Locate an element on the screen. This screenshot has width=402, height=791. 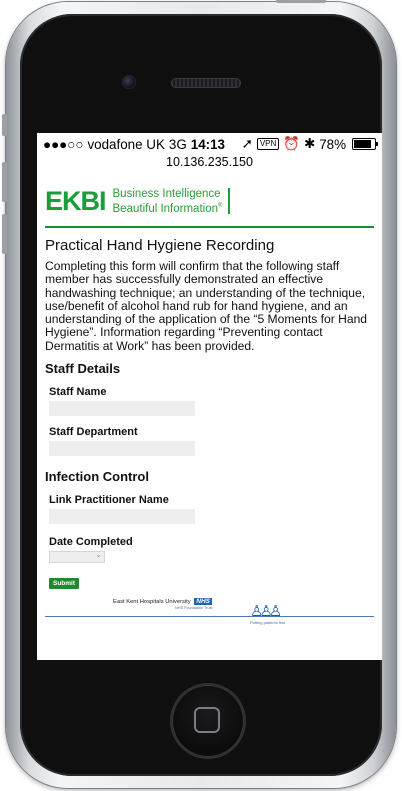
people-figures-icon: ♙♙♙ is located at coordinates (266, 612).